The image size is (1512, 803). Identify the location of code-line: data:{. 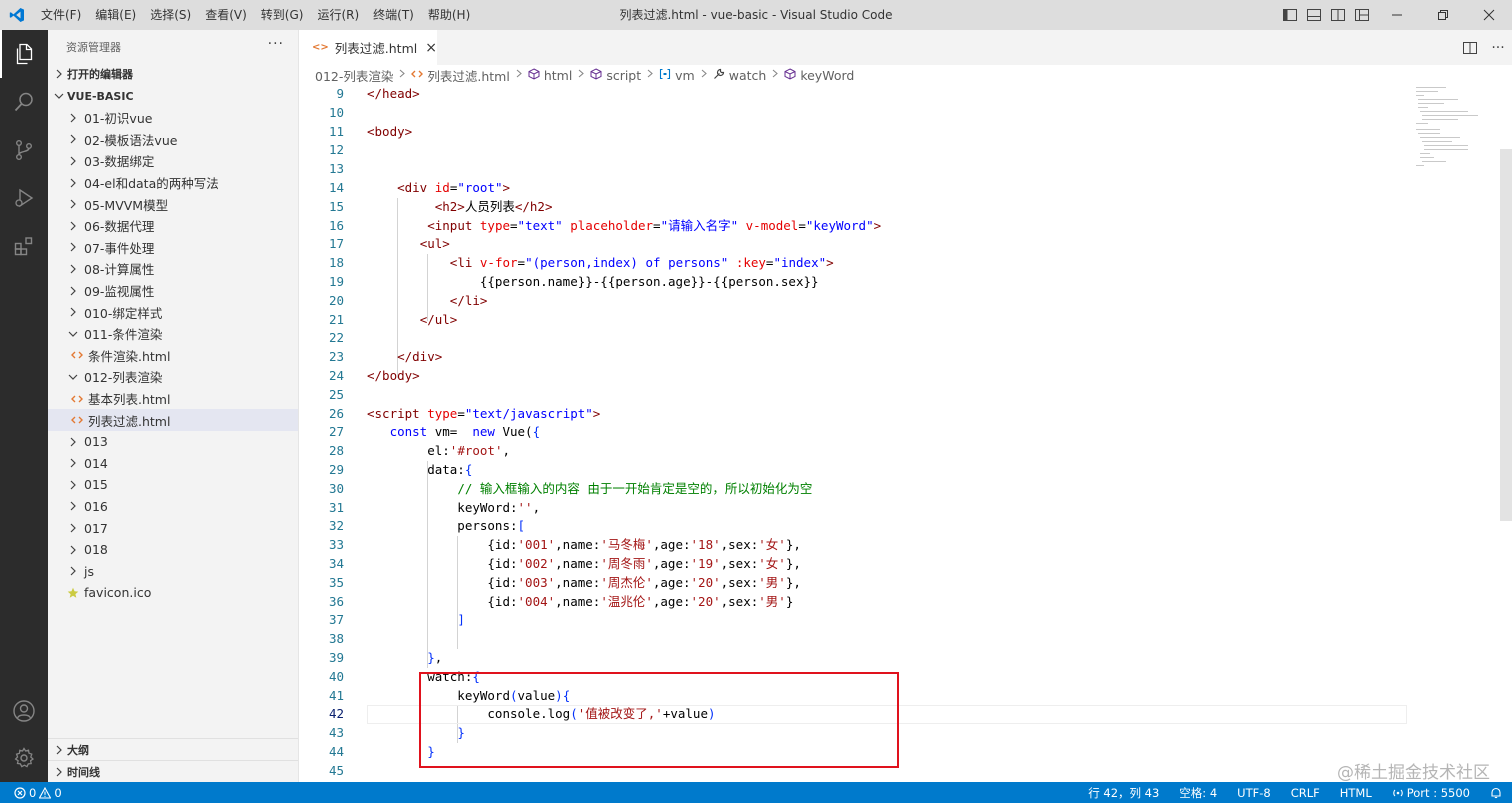
(887, 470).